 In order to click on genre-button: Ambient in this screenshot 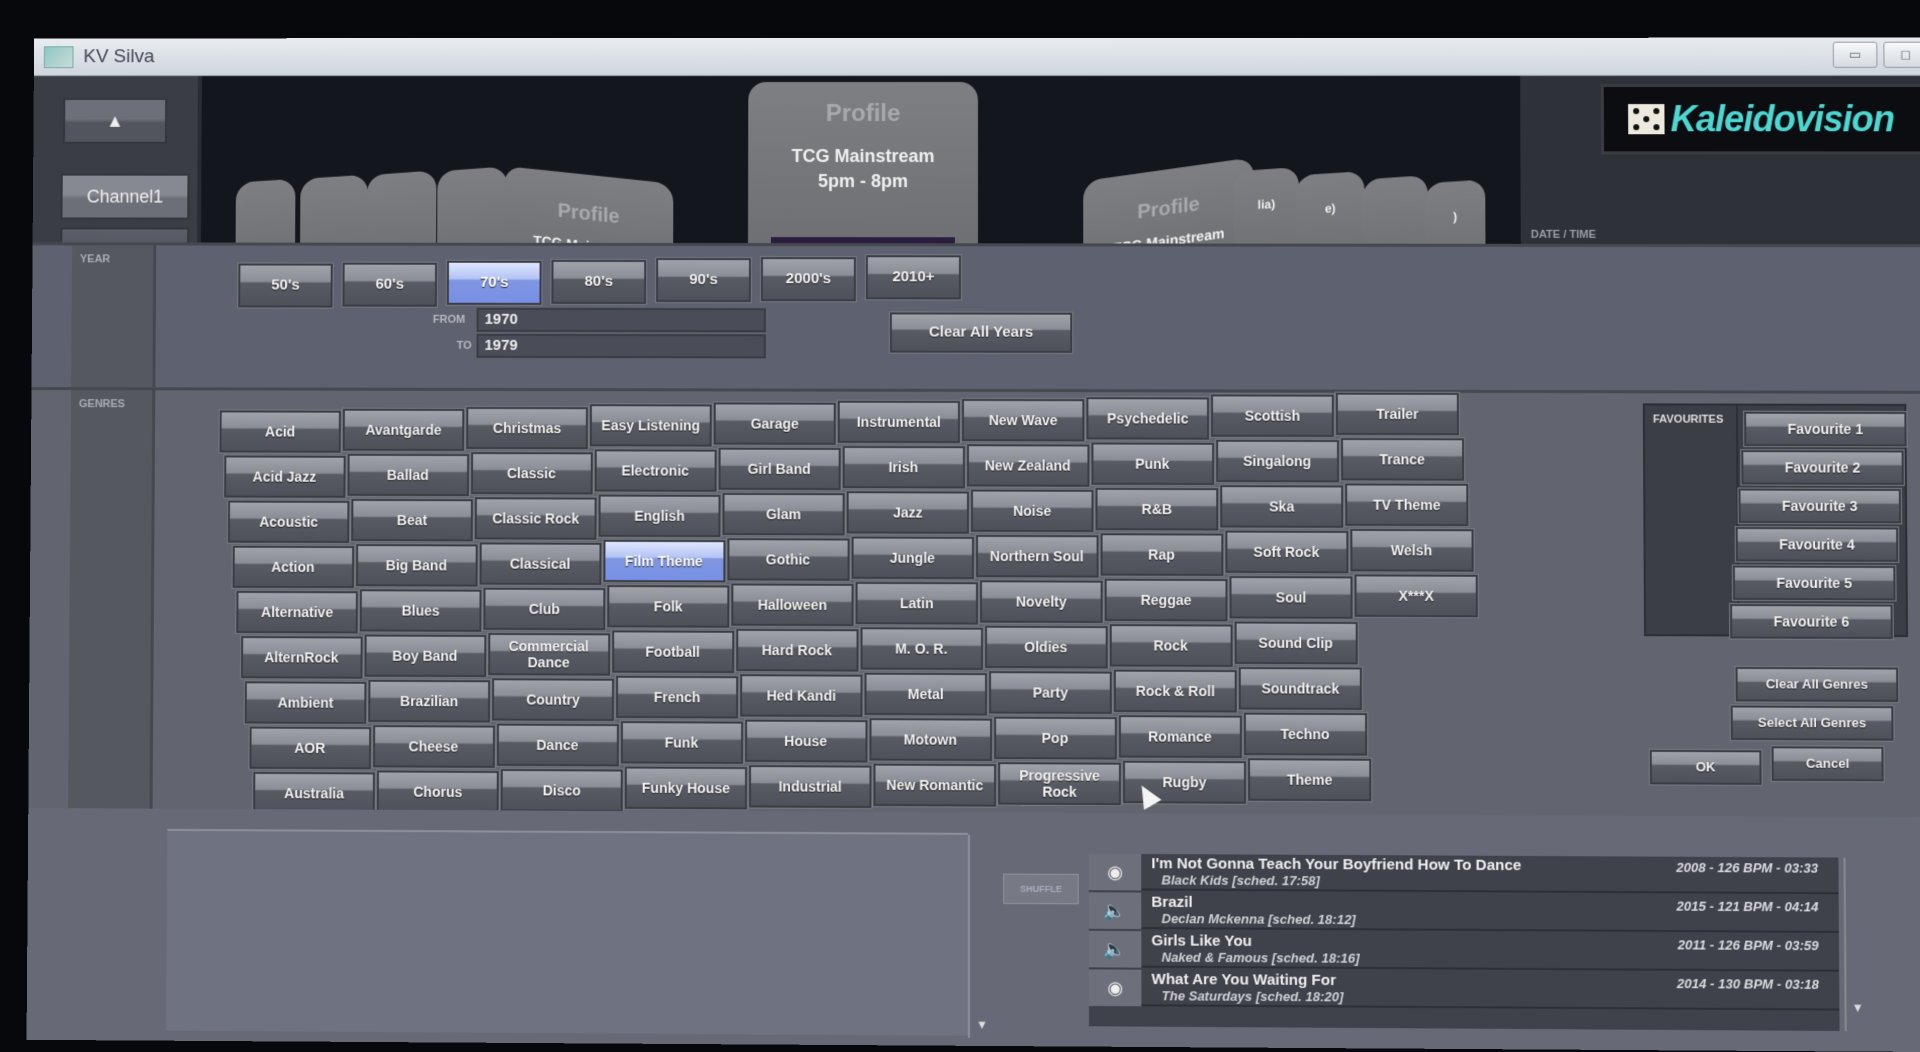, I will do `click(305, 703)`.